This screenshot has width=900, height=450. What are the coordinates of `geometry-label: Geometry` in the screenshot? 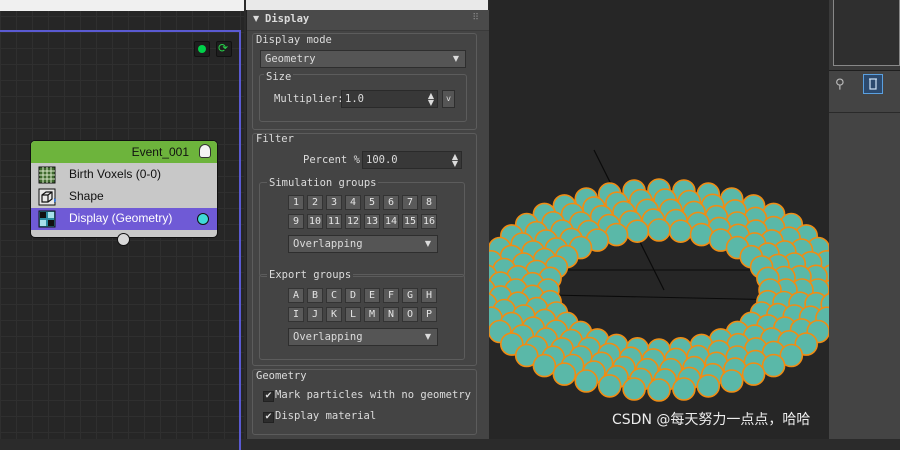 It's located at (281, 376).